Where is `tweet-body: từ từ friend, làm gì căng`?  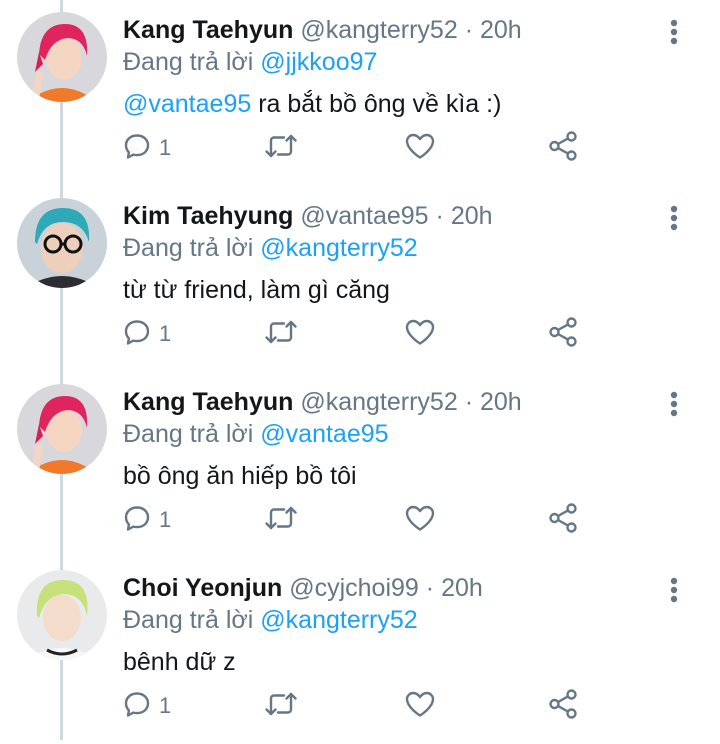 tweet-body: từ từ friend, làm gì căng is located at coordinates (256, 290).